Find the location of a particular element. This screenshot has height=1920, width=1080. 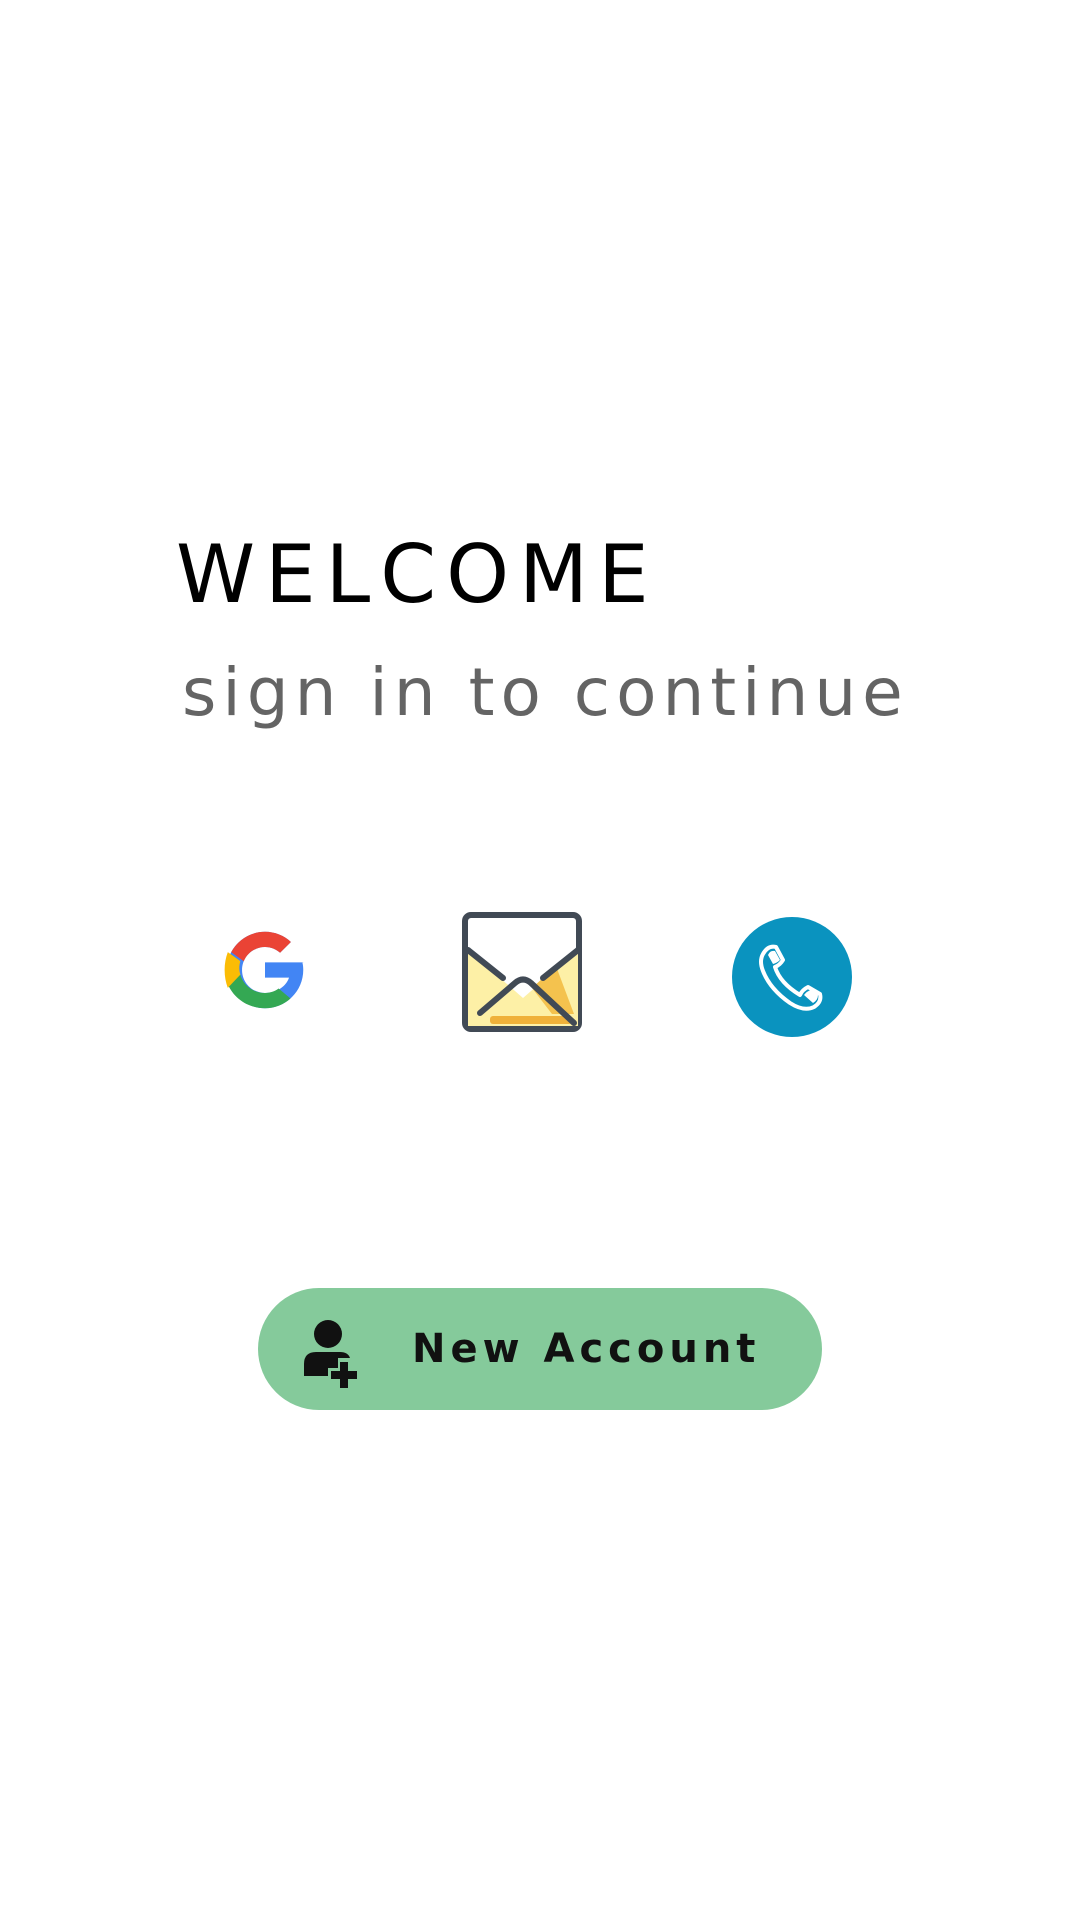

envelope-icon is located at coordinates (522, 972).